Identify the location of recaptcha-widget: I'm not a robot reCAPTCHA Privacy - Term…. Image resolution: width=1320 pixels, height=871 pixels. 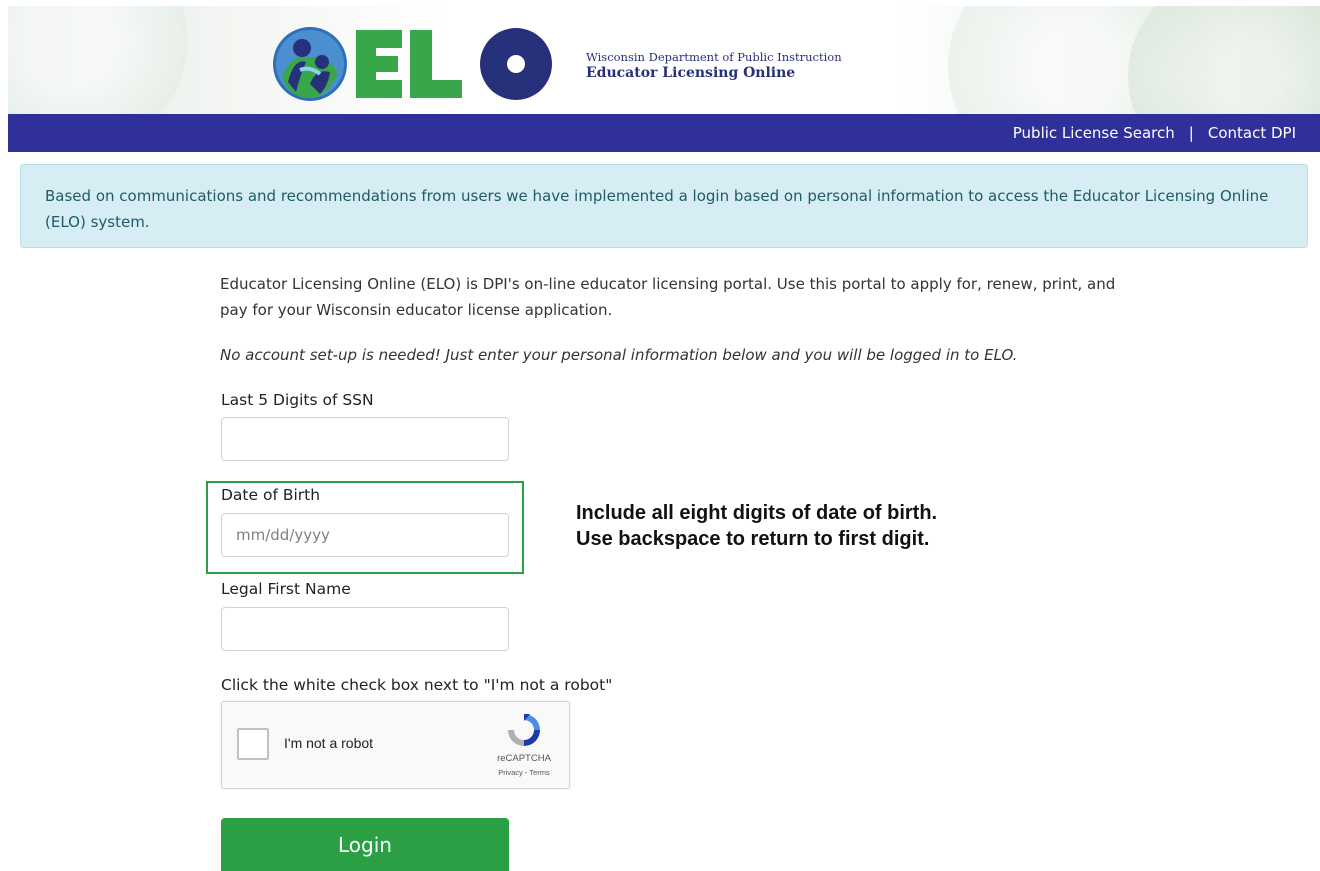
(395, 745).